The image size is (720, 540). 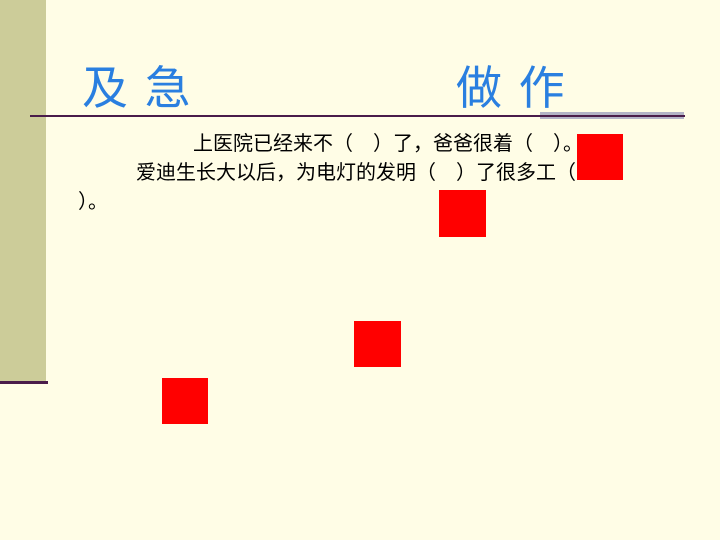 I want to click on left-sidebar-bar, so click(x=23, y=191).